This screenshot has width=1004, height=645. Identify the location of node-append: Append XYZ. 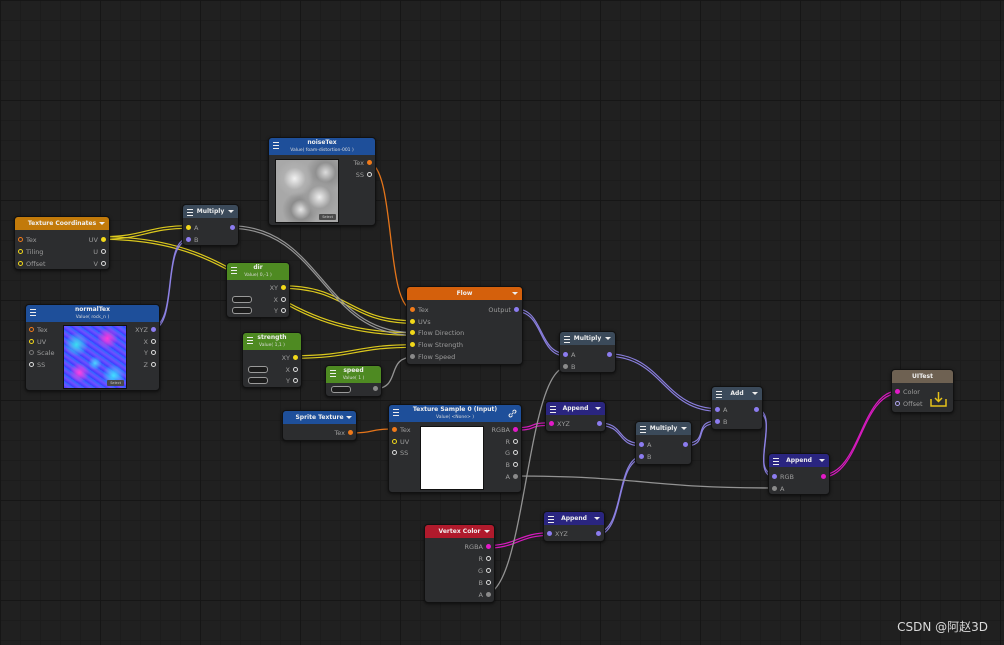
(574, 526).